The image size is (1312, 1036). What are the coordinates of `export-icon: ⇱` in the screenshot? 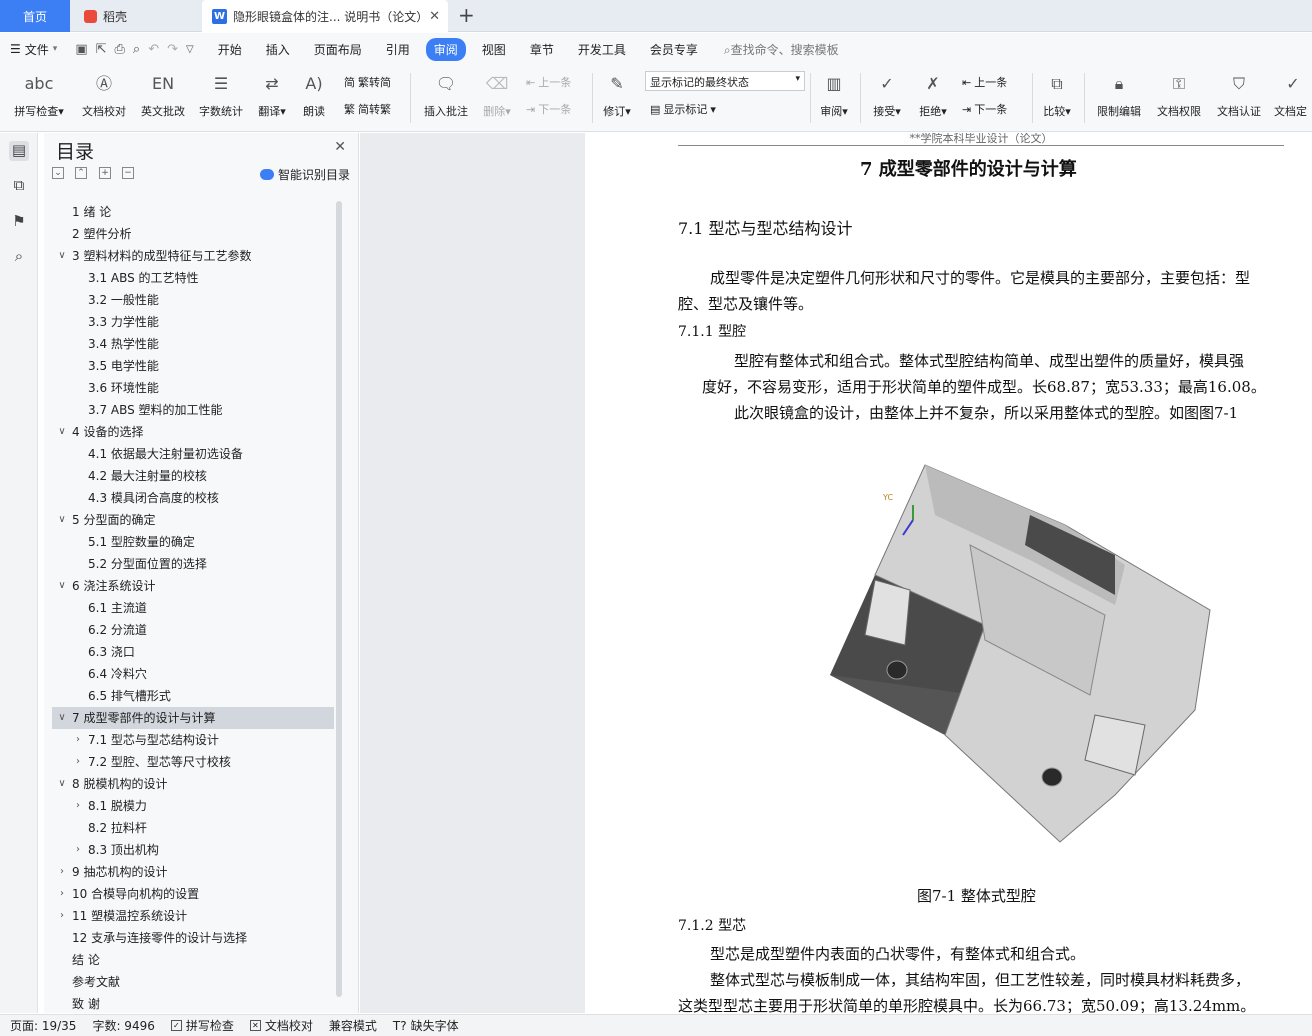 It's located at (101, 49).